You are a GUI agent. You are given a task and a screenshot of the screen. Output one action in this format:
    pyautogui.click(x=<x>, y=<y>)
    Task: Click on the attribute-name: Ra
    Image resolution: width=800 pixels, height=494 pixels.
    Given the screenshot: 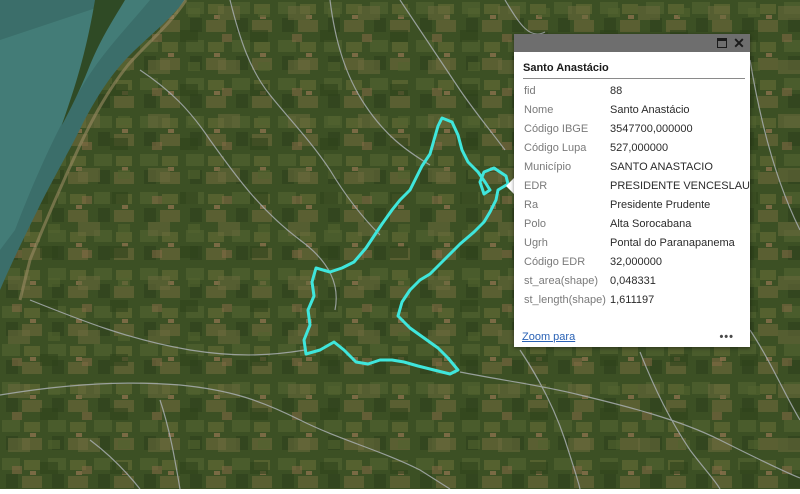 What is the action you would take?
    pyautogui.click(x=531, y=205)
    